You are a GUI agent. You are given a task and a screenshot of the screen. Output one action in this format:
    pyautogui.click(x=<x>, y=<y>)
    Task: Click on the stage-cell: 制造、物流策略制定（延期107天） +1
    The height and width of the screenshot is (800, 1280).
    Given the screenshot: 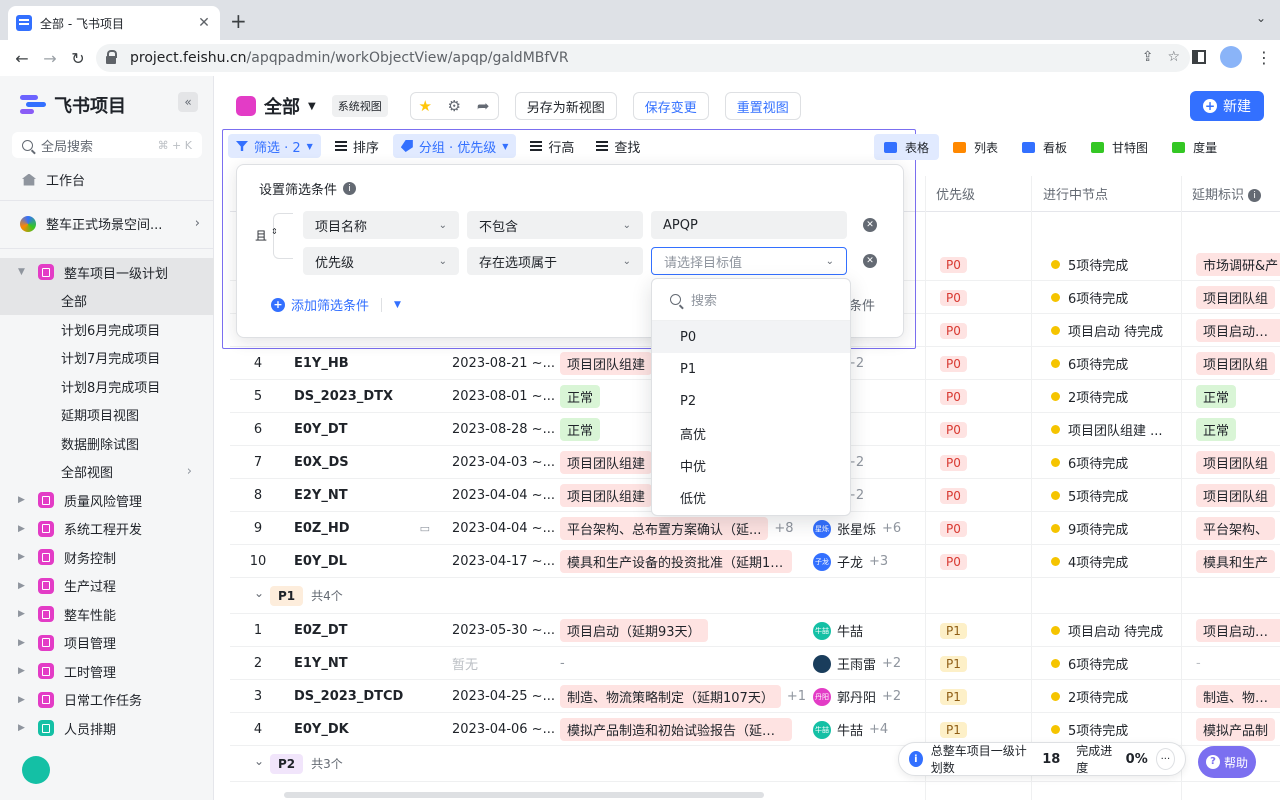 What is the action you would take?
    pyautogui.click(x=685, y=696)
    